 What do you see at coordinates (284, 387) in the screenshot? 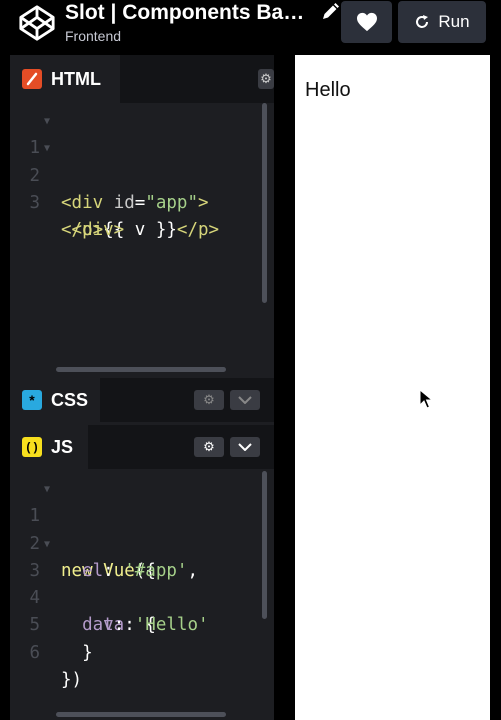
I see `resize-divider` at bounding box center [284, 387].